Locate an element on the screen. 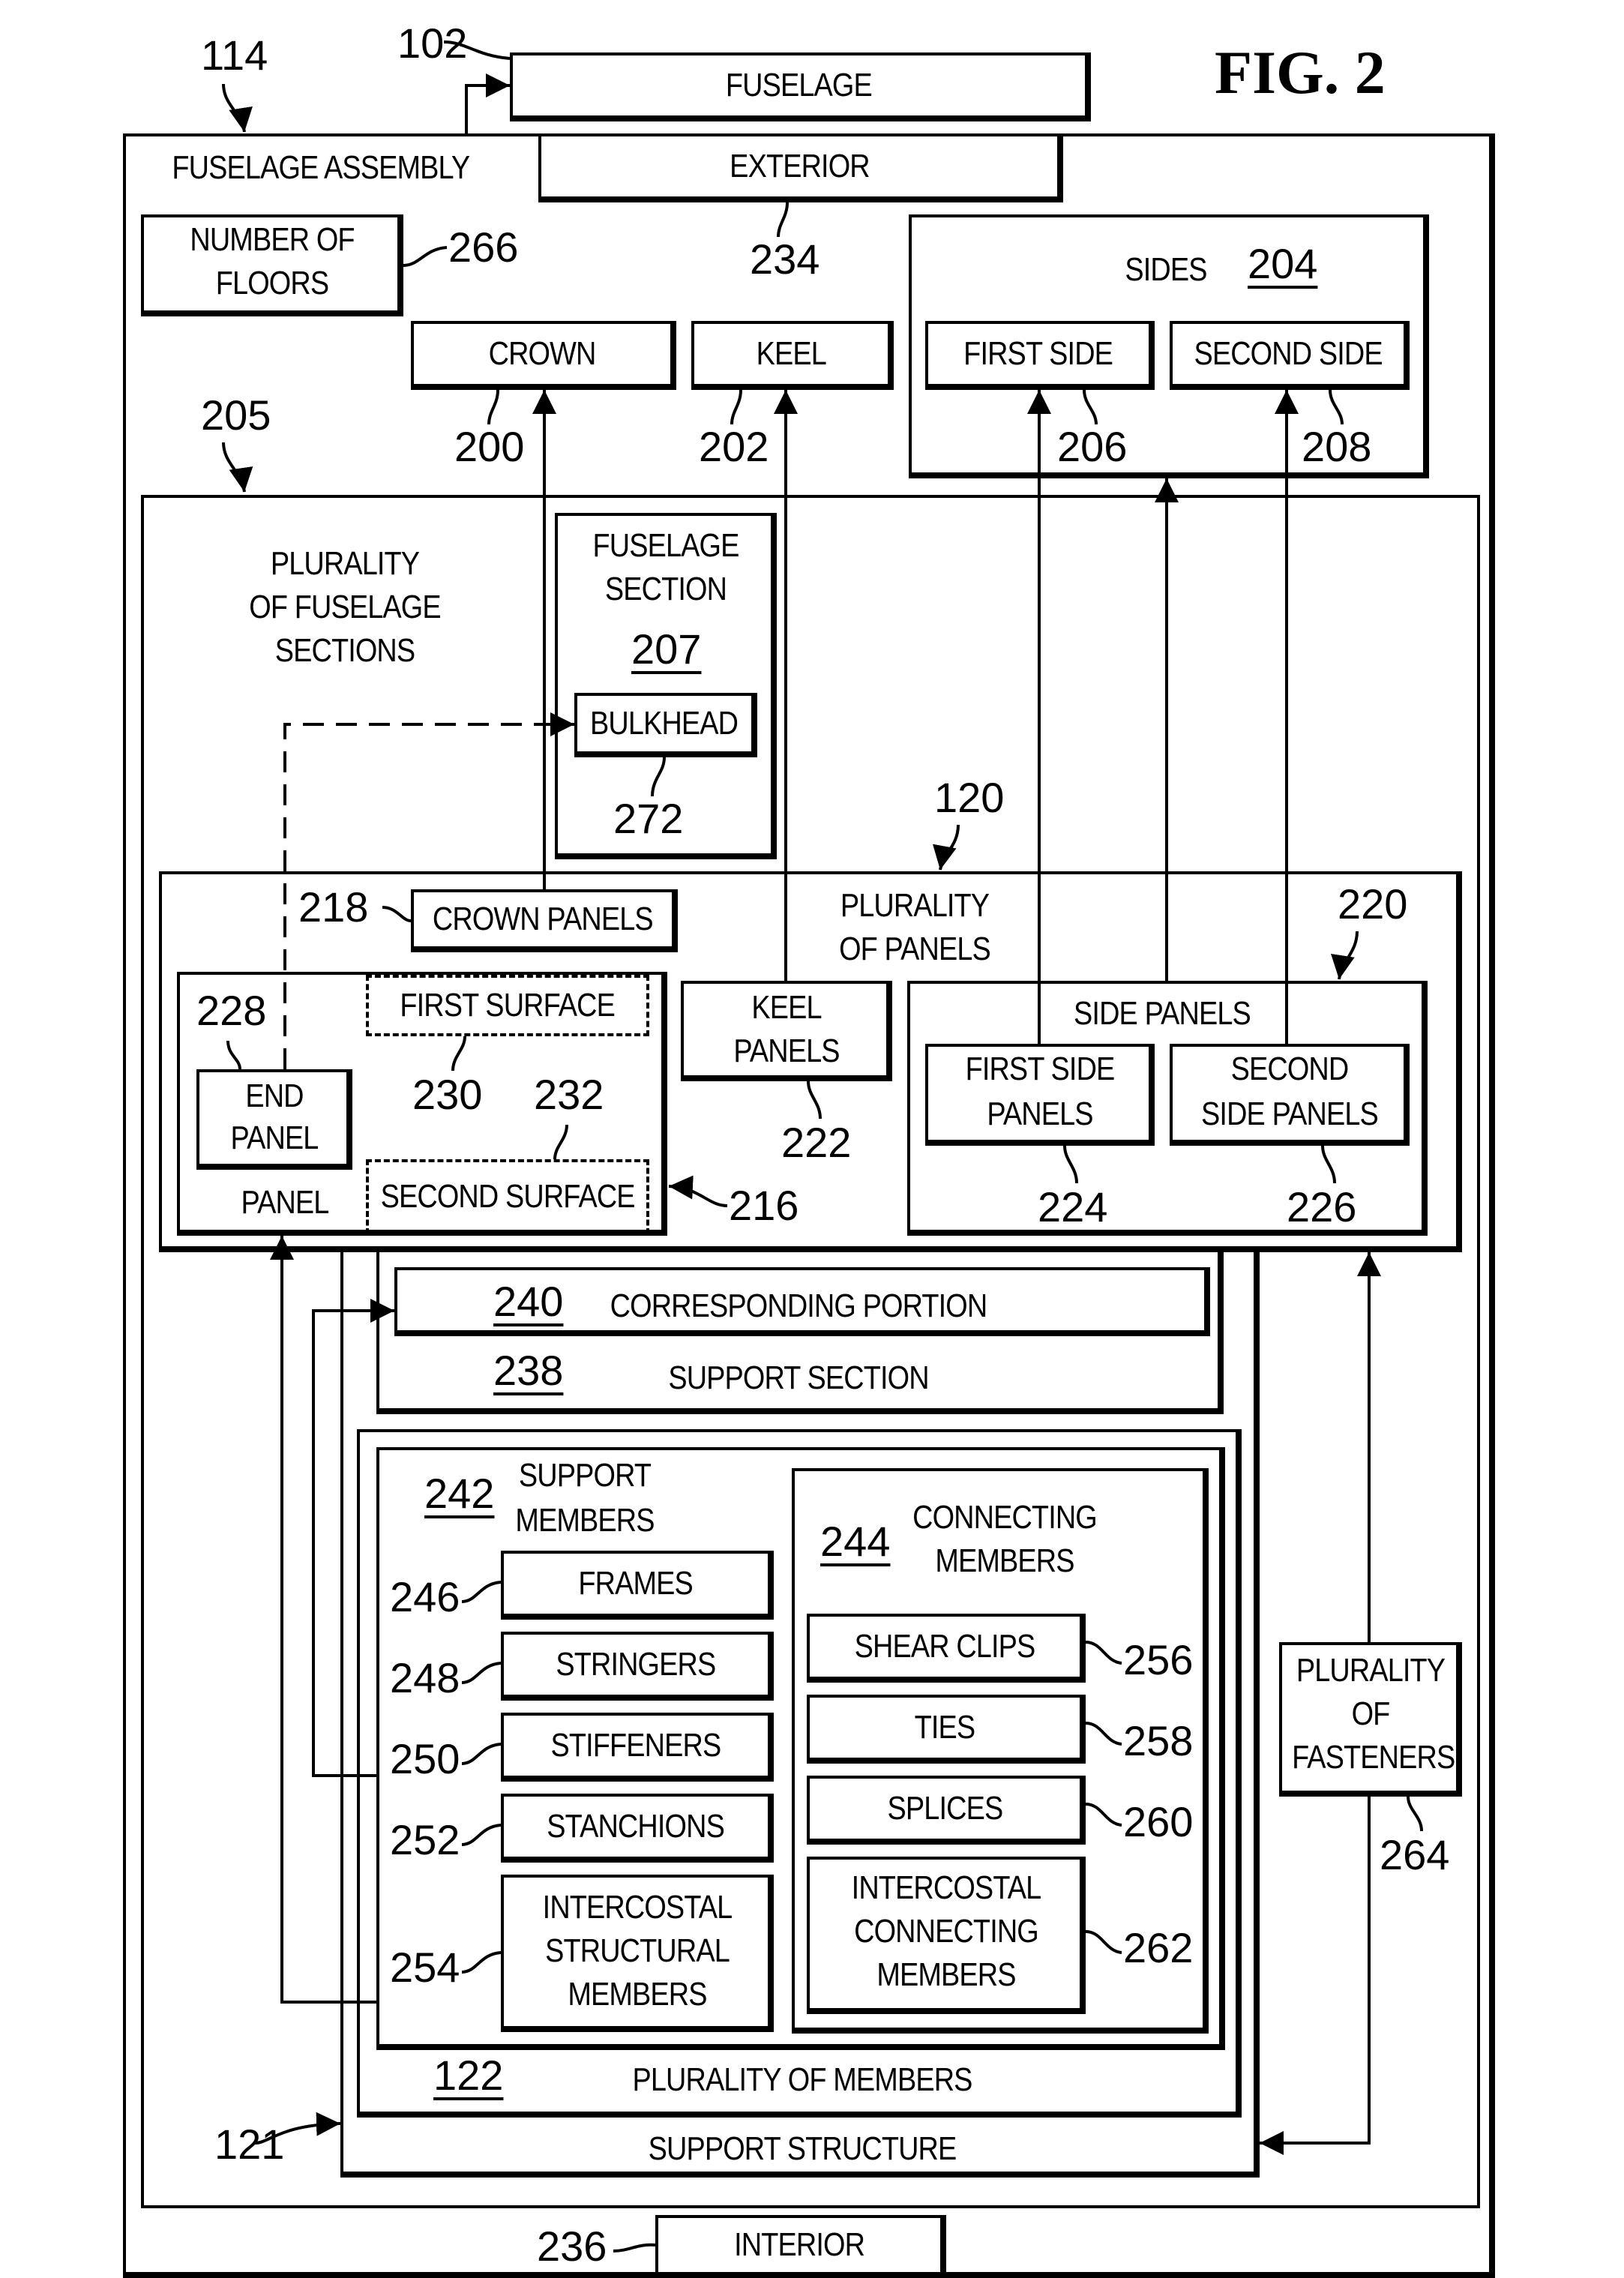  ref-232: 232 is located at coordinates (569, 1094).